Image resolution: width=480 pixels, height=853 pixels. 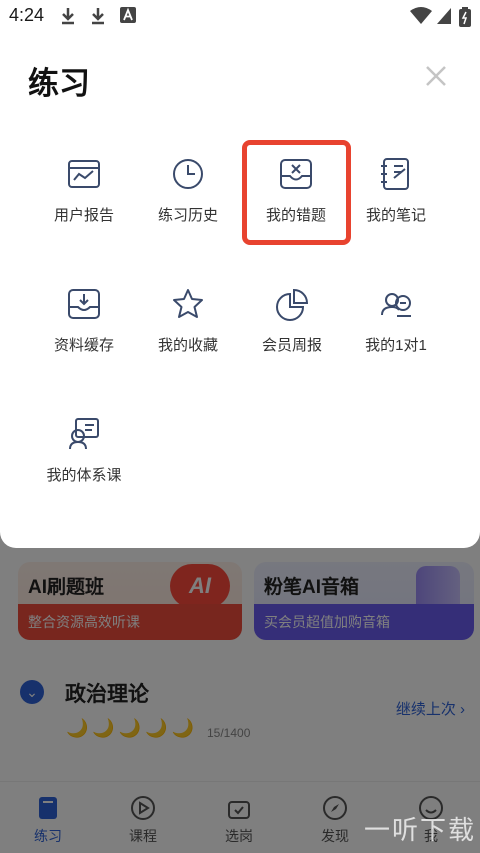 I want to click on my-notes-label: 我的笔记, so click(x=395, y=215).